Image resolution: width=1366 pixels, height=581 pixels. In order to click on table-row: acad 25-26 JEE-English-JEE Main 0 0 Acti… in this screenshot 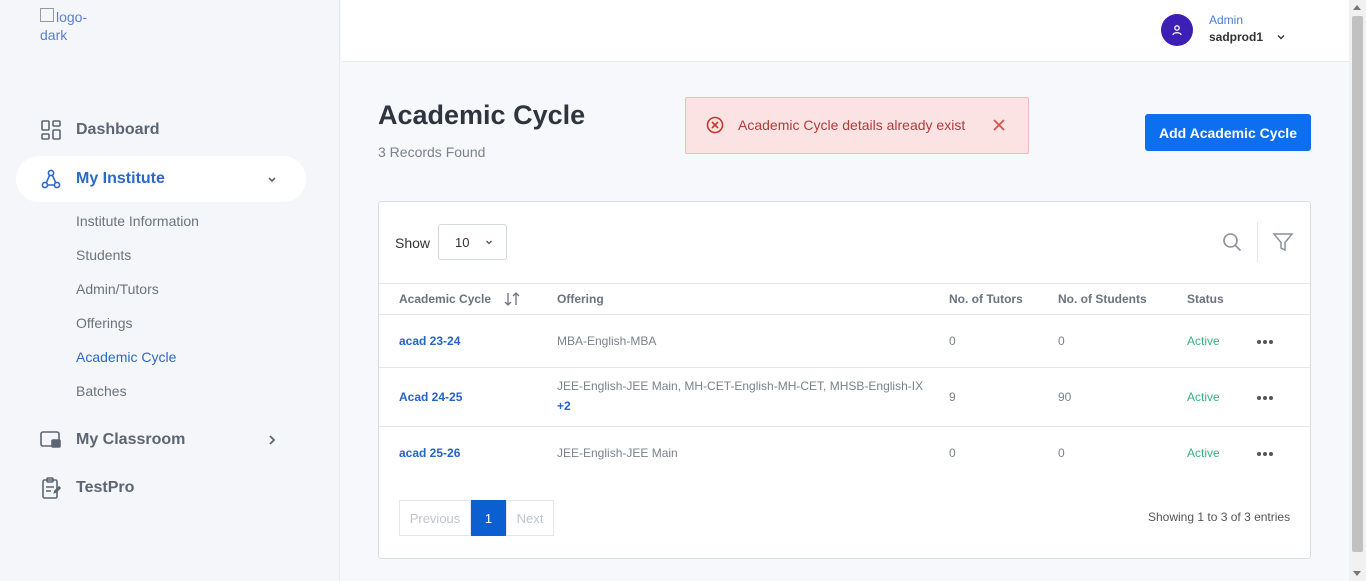, I will do `click(844, 453)`.